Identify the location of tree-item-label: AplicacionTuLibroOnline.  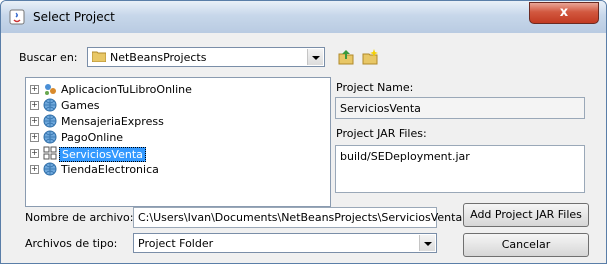
(126, 89).